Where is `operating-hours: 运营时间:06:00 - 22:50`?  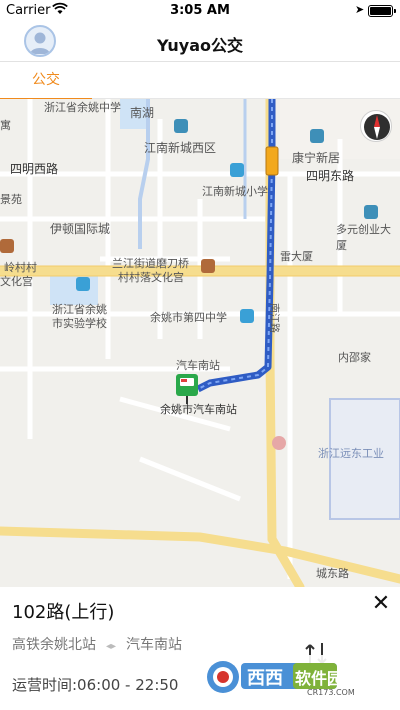
operating-hours: 运营时间:06:00 - 22:50 is located at coordinates (95, 685).